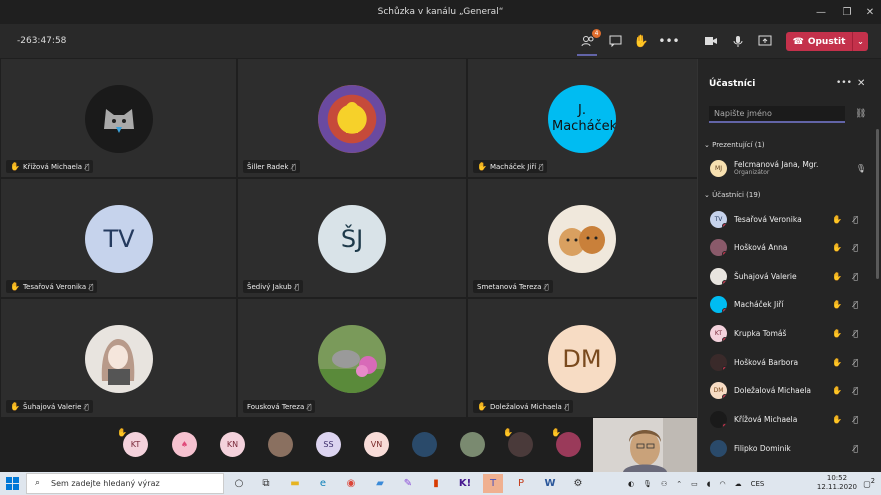 The width and height of the screenshot is (881, 495). Describe the element at coordinates (631, 484) in the screenshot. I see `avatar-tray-icon: ◐` at that location.